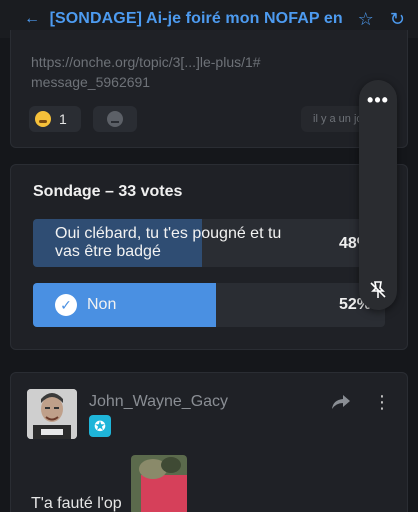  Describe the element at coordinates (342, 403) in the screenshot. I see `share-icon` at that location.